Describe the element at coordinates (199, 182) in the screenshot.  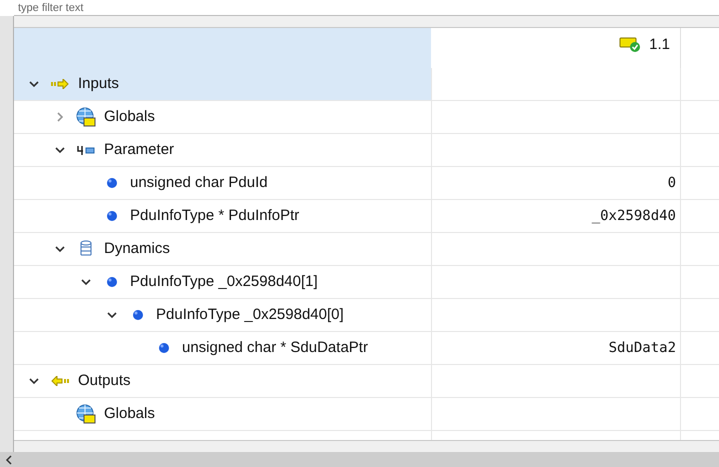
I see `item-label: unsigned char PduId` at that location.